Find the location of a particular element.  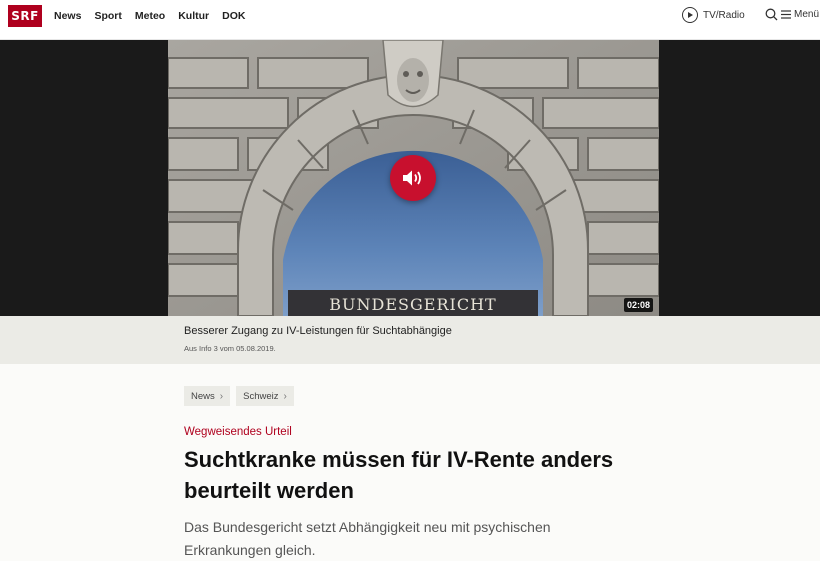

breadcrumb: News › Schweiz › is located at coordinates (239, 396).